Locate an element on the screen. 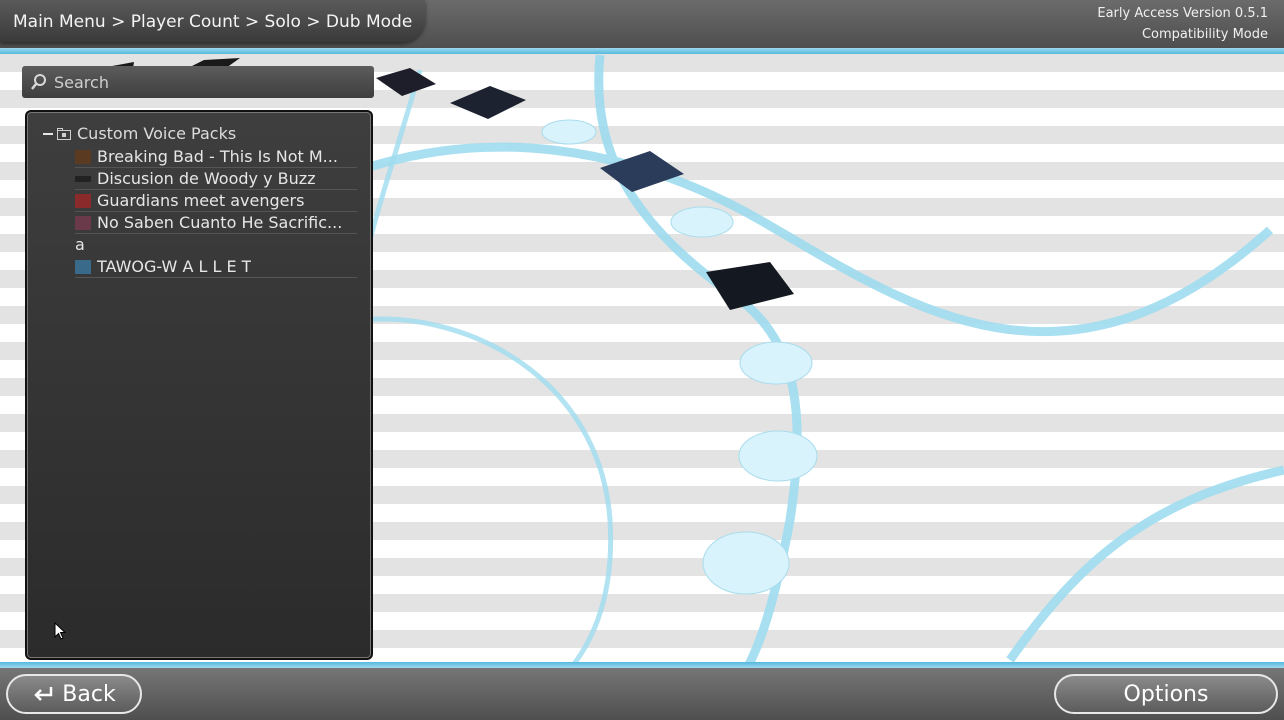 The width and height of the screenshot is (1284, 720). list-item-label: a is located at coordinates (80, 244).